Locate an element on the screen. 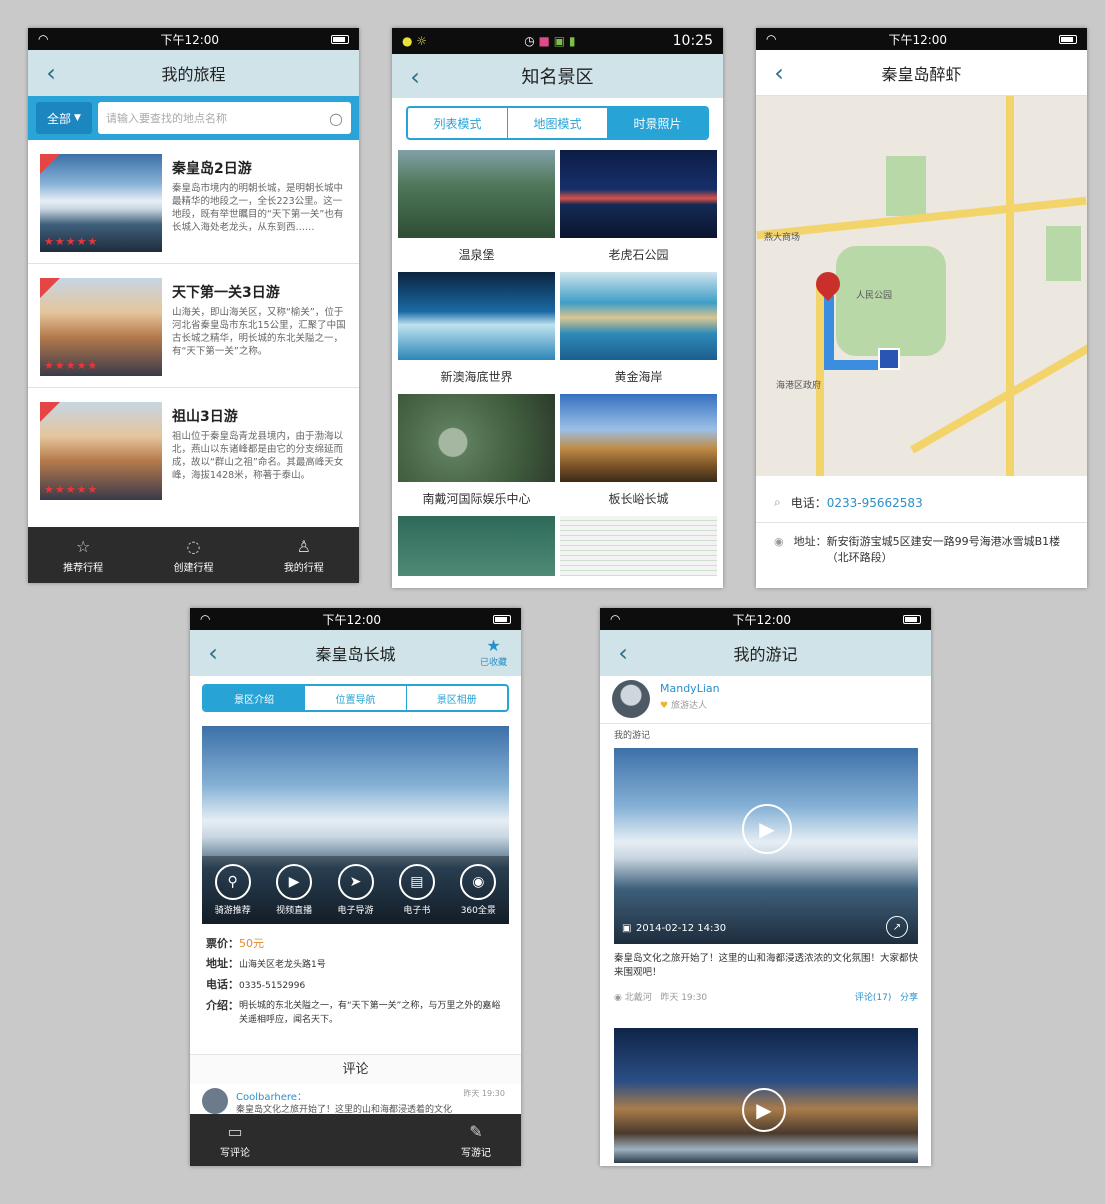 The height and width of the screenshot is (1204, 1105). spot-card: 南戴河国际娱乐中心 is located at coordinates (476, 455).